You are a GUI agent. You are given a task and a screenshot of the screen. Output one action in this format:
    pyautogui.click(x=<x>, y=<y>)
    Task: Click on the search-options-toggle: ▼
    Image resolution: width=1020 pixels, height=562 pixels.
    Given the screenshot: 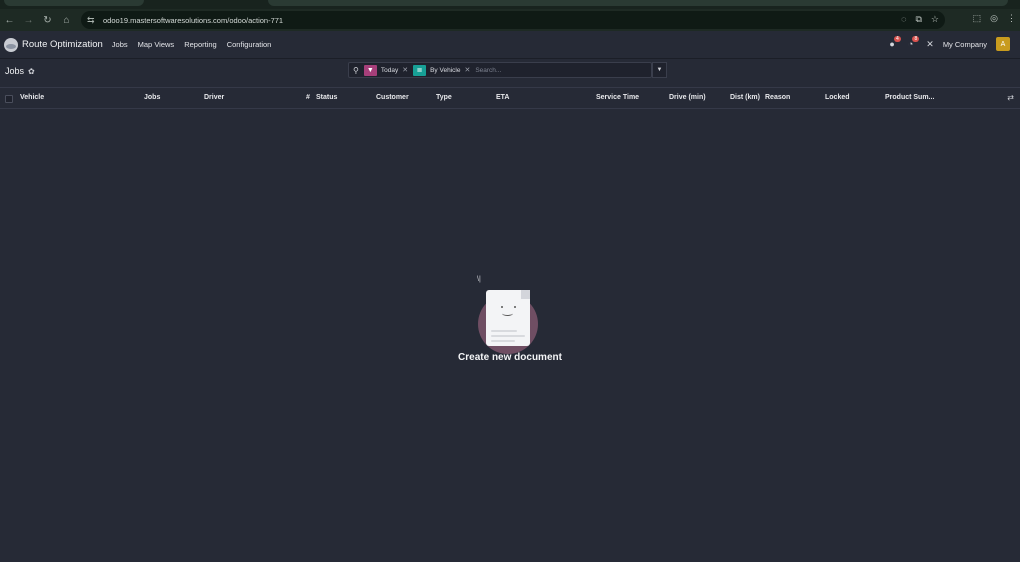 What is the action you would take?
    pyautogui.click(x=659, y=70)
    